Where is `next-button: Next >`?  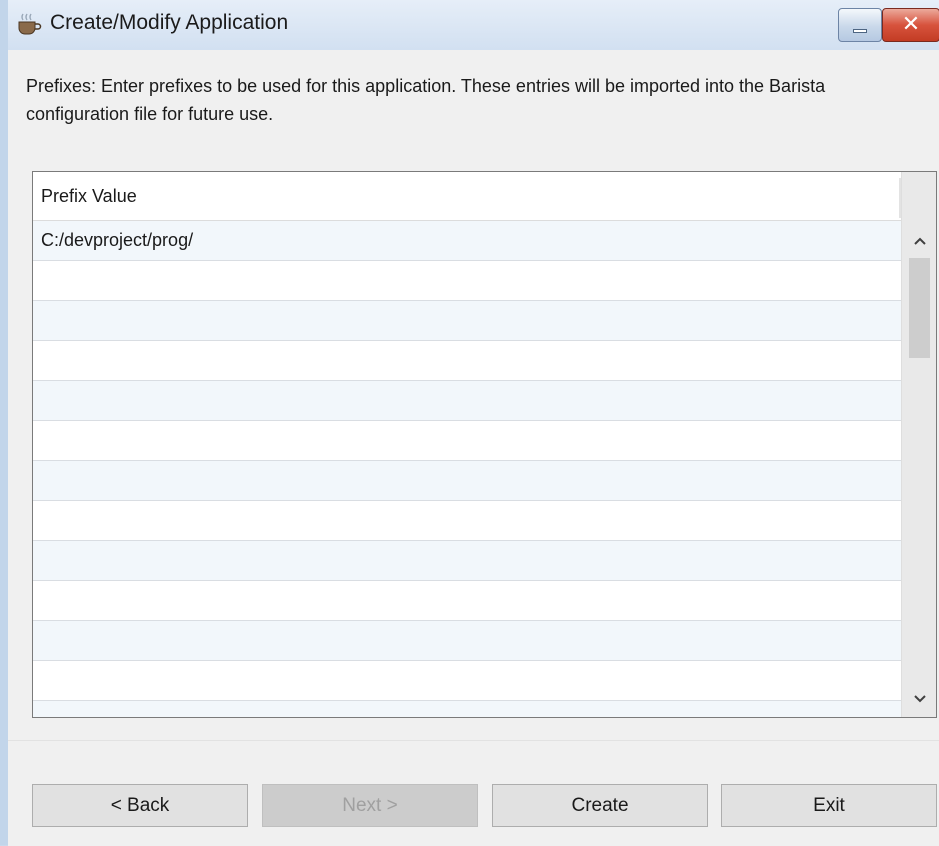 next-button: Next > is located at coordinates (370, 805).